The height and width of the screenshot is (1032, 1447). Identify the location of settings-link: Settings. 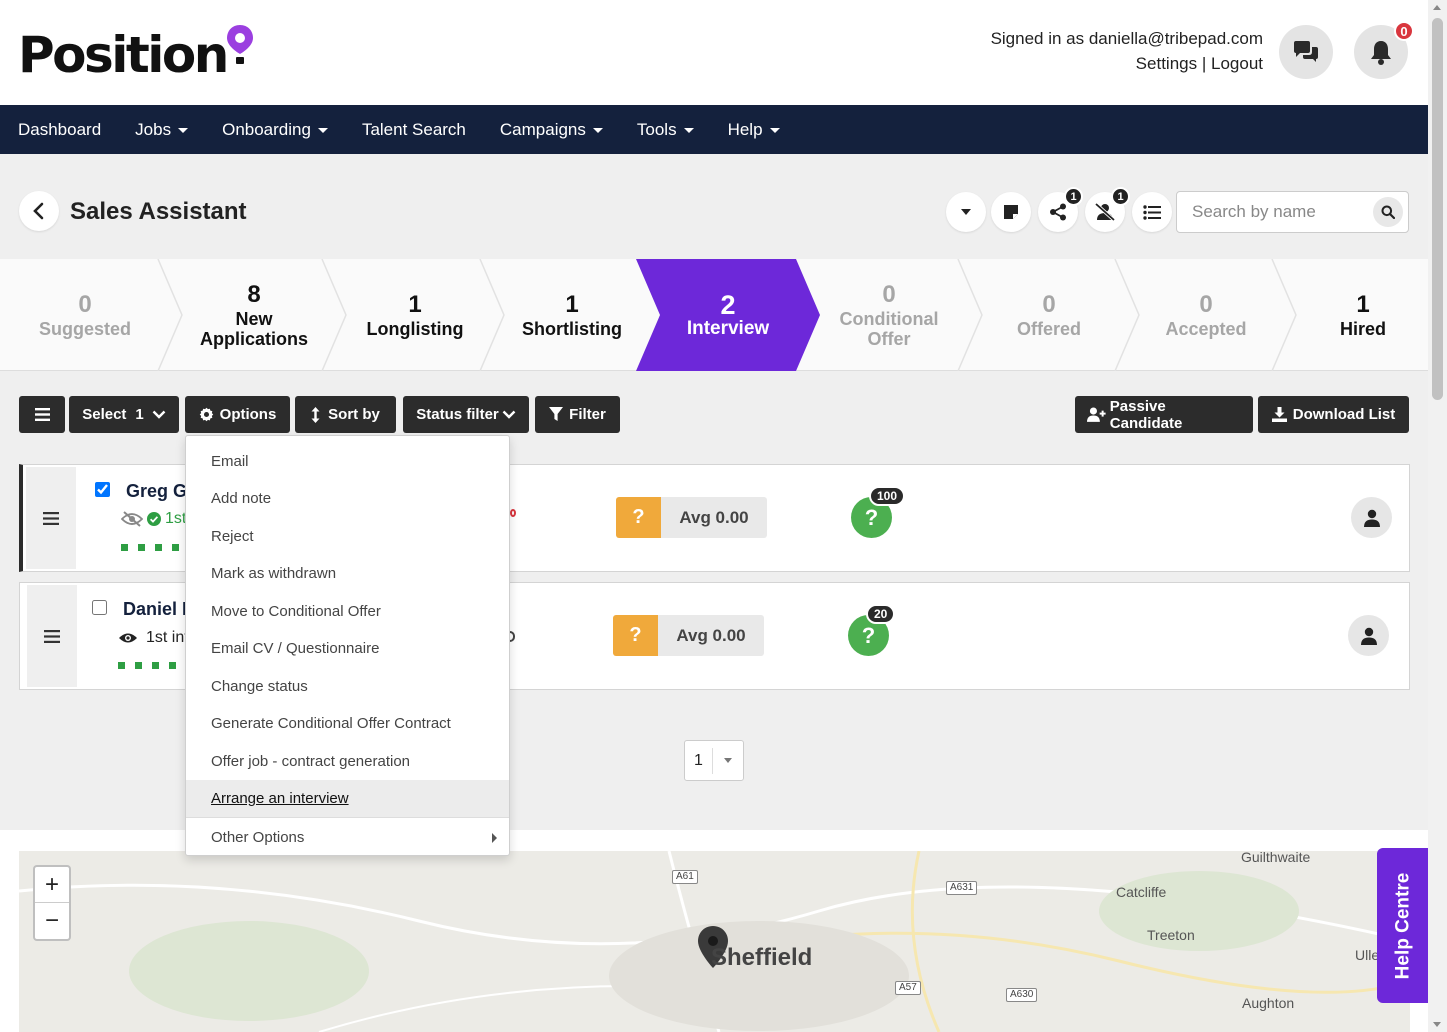
(1166, 63).